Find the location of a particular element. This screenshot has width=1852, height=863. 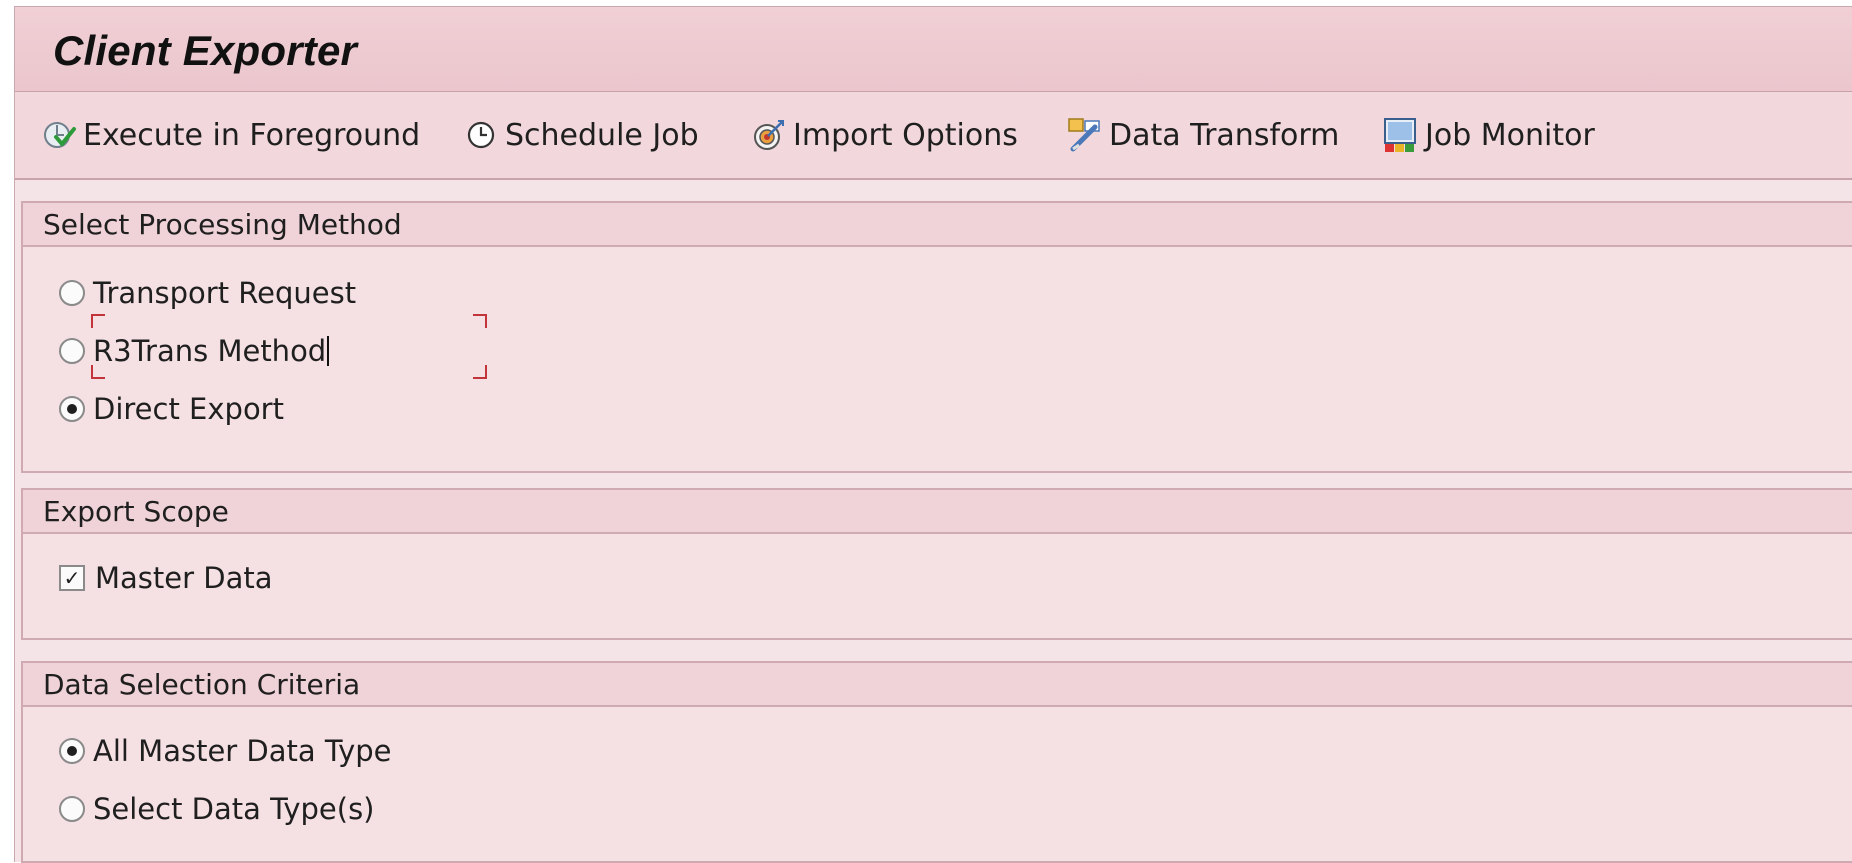

job-monitor-button: Job Monitor is located at coordinates (1488, 135).